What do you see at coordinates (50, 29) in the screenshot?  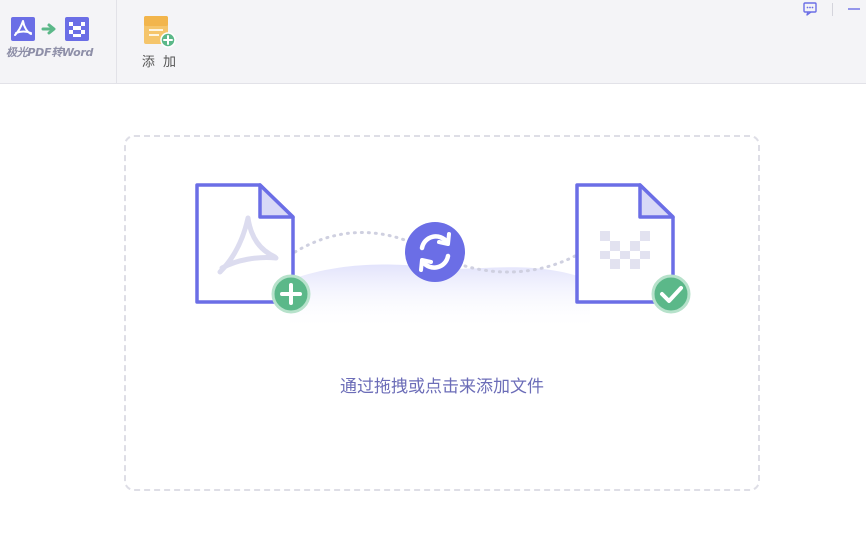 I see `pdf-to-word-logo-icon` at bounding box center [50, 29].